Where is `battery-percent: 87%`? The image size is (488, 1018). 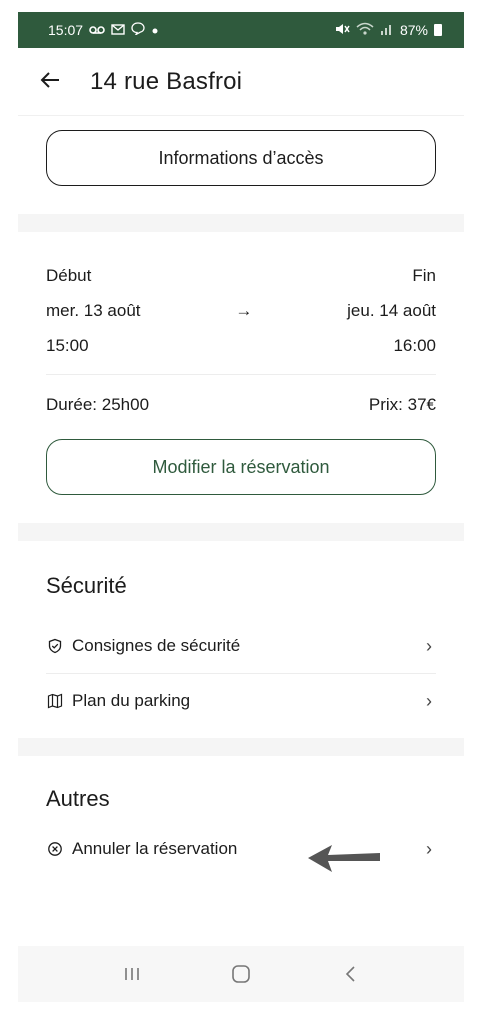 battery-percent: 87% is located at coordinates (413, 30).